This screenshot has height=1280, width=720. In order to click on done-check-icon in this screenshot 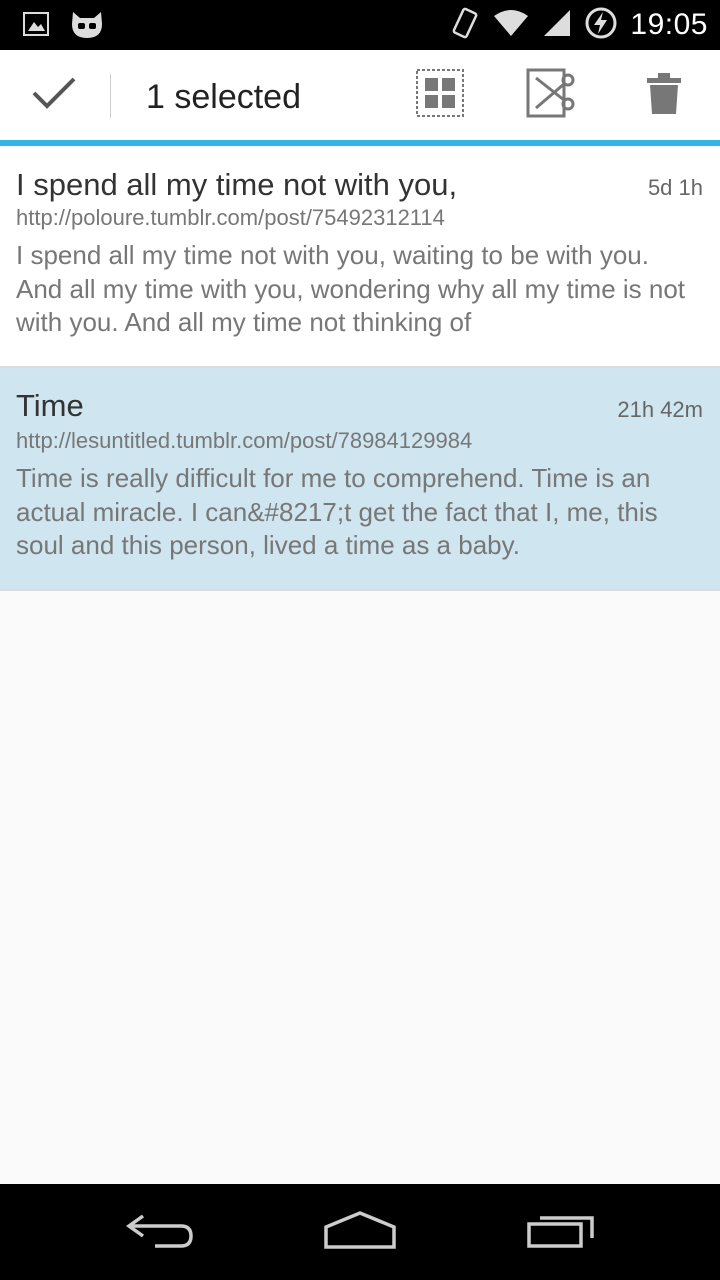, I will do `click(54, 95)`.